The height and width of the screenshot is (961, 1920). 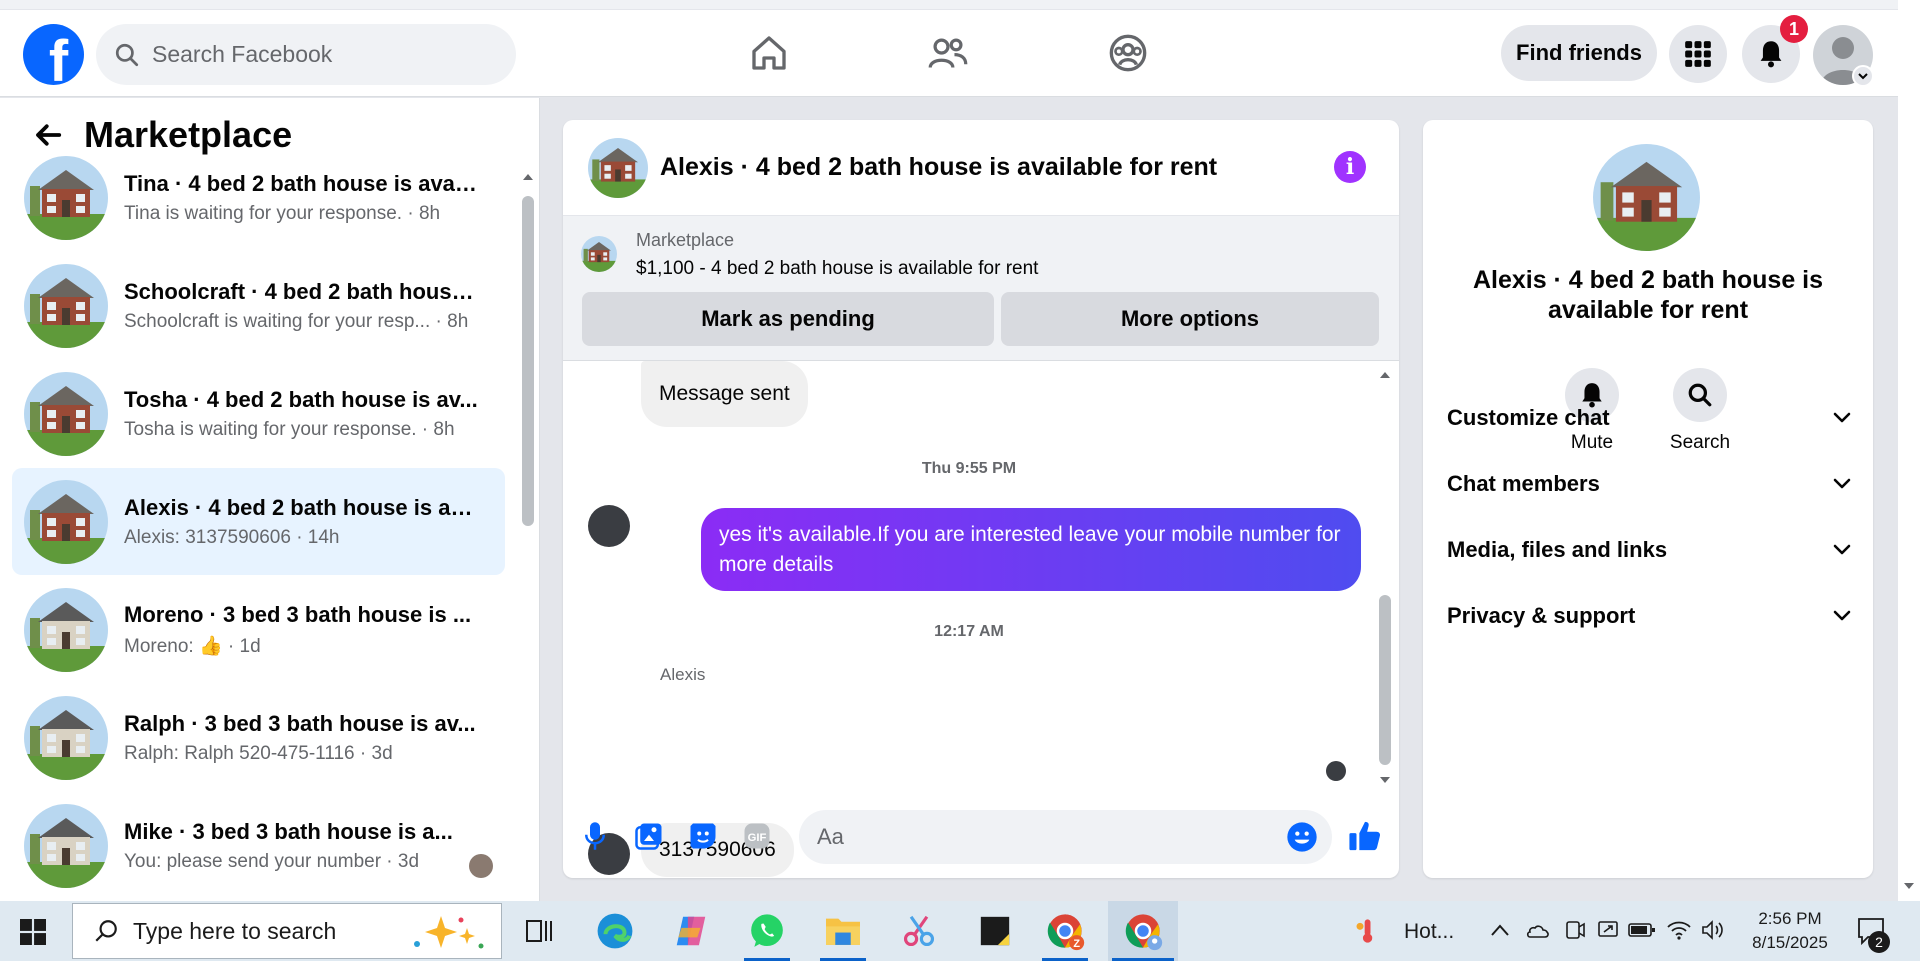 What do you see at coordinates (724, 394) in the screenshot?
I see `message-bubble: Message sent` at bounding box center [724, 394].